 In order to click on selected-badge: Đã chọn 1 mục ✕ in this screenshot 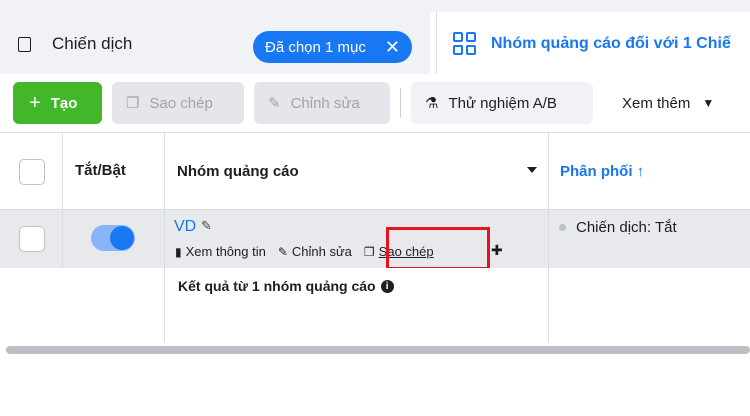, I will do `click(332, 47)`.